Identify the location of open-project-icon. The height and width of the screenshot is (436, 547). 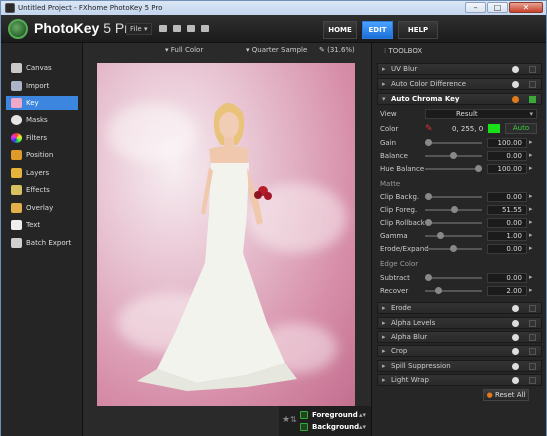
(177, 28).